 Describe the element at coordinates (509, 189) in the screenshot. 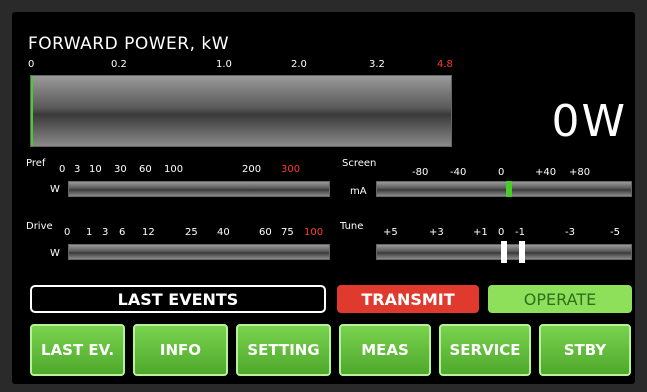

I see `screen-indicator` at that location.